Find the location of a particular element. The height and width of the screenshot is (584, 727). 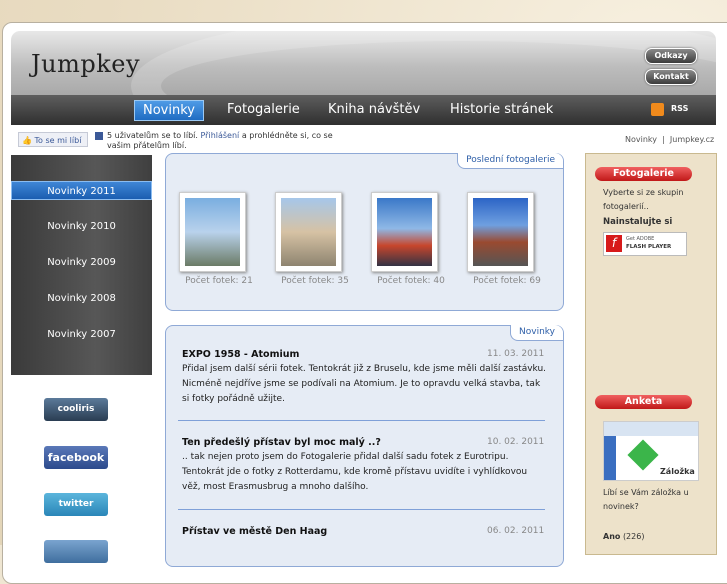

contact-button: Kontakt is located at coordinates (671, 77).